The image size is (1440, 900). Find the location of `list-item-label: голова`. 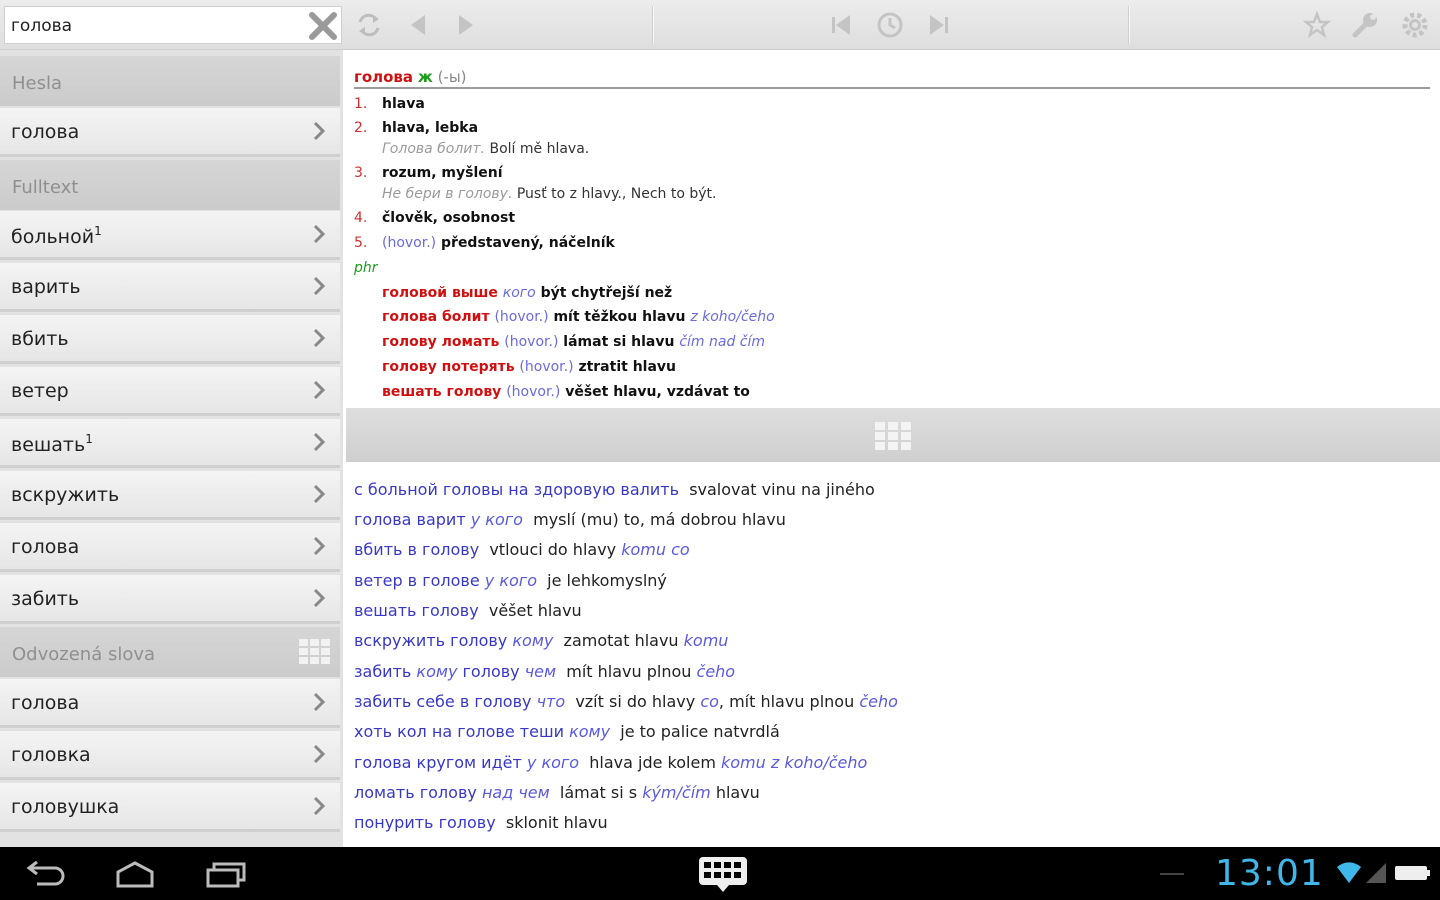

list-item-label: голова is located at coordinates (45, 547).